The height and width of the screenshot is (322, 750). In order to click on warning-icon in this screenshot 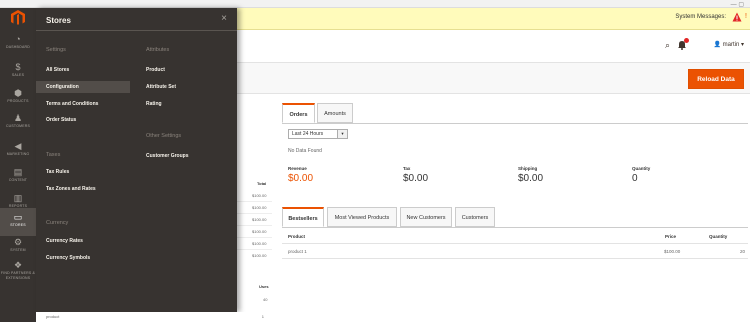, I will do `click(737, 17)`.